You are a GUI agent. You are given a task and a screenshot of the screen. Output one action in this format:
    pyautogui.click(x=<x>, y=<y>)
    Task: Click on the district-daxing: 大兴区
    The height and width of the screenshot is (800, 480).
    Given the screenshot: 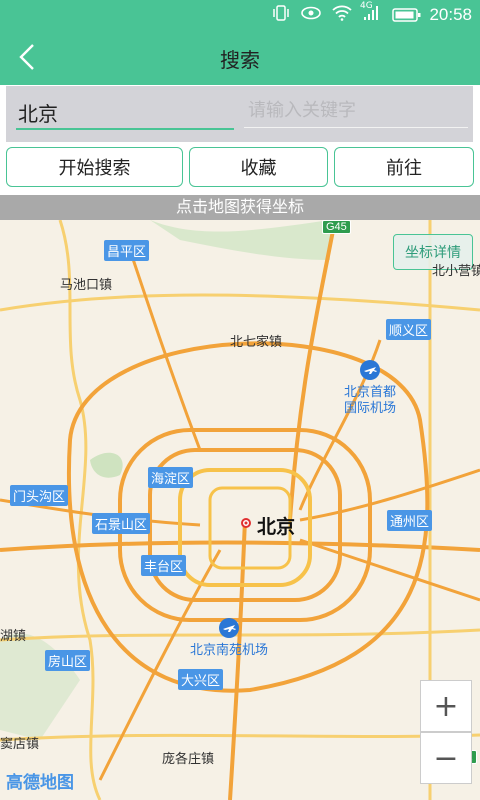 What is the action you would take?
    pyautogui.click(x=201, y=679)
    